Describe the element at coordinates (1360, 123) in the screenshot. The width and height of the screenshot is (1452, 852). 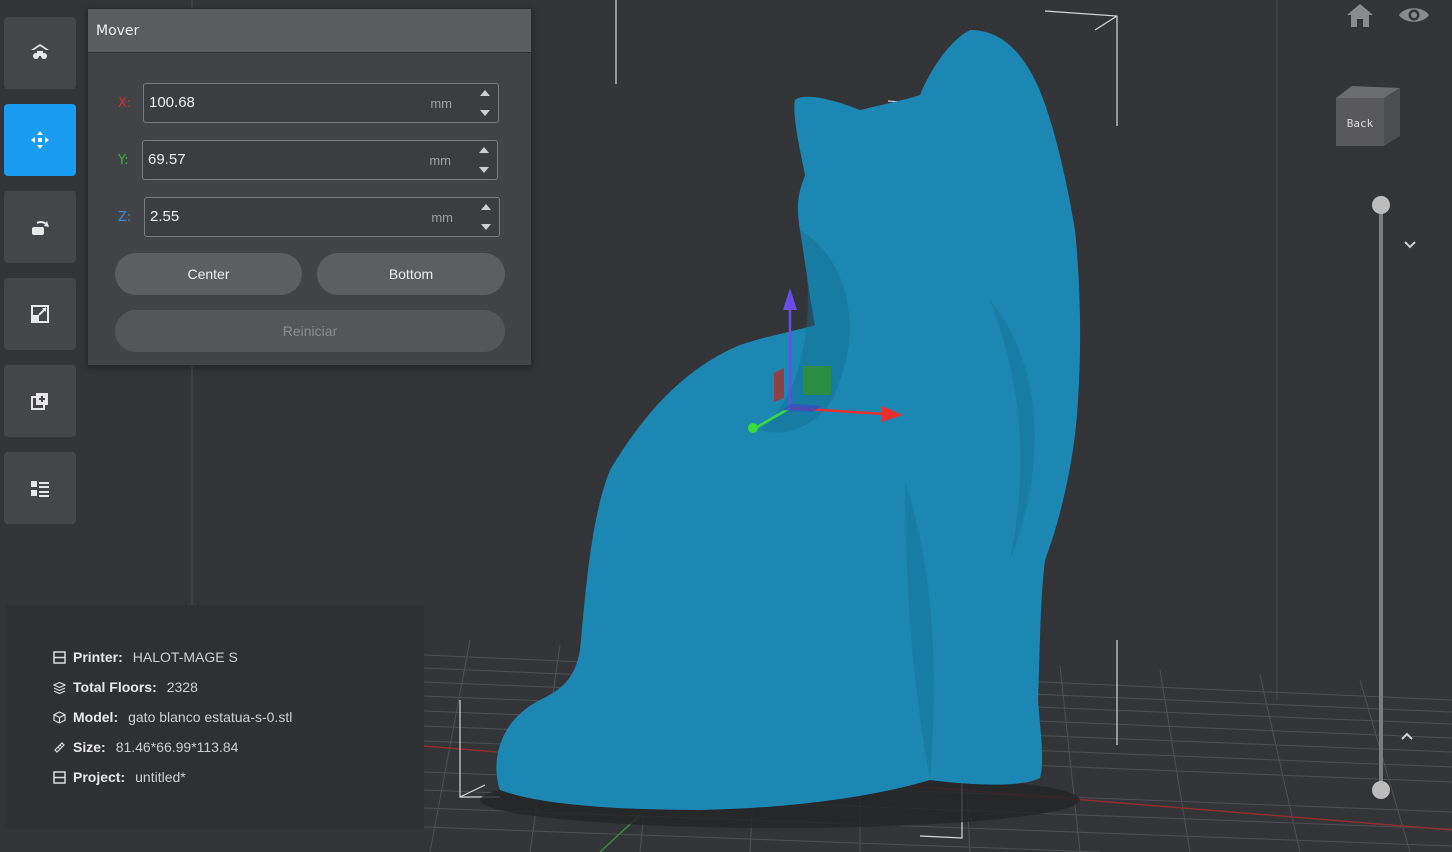
I see `view-cube-face-label: Back` at that location.